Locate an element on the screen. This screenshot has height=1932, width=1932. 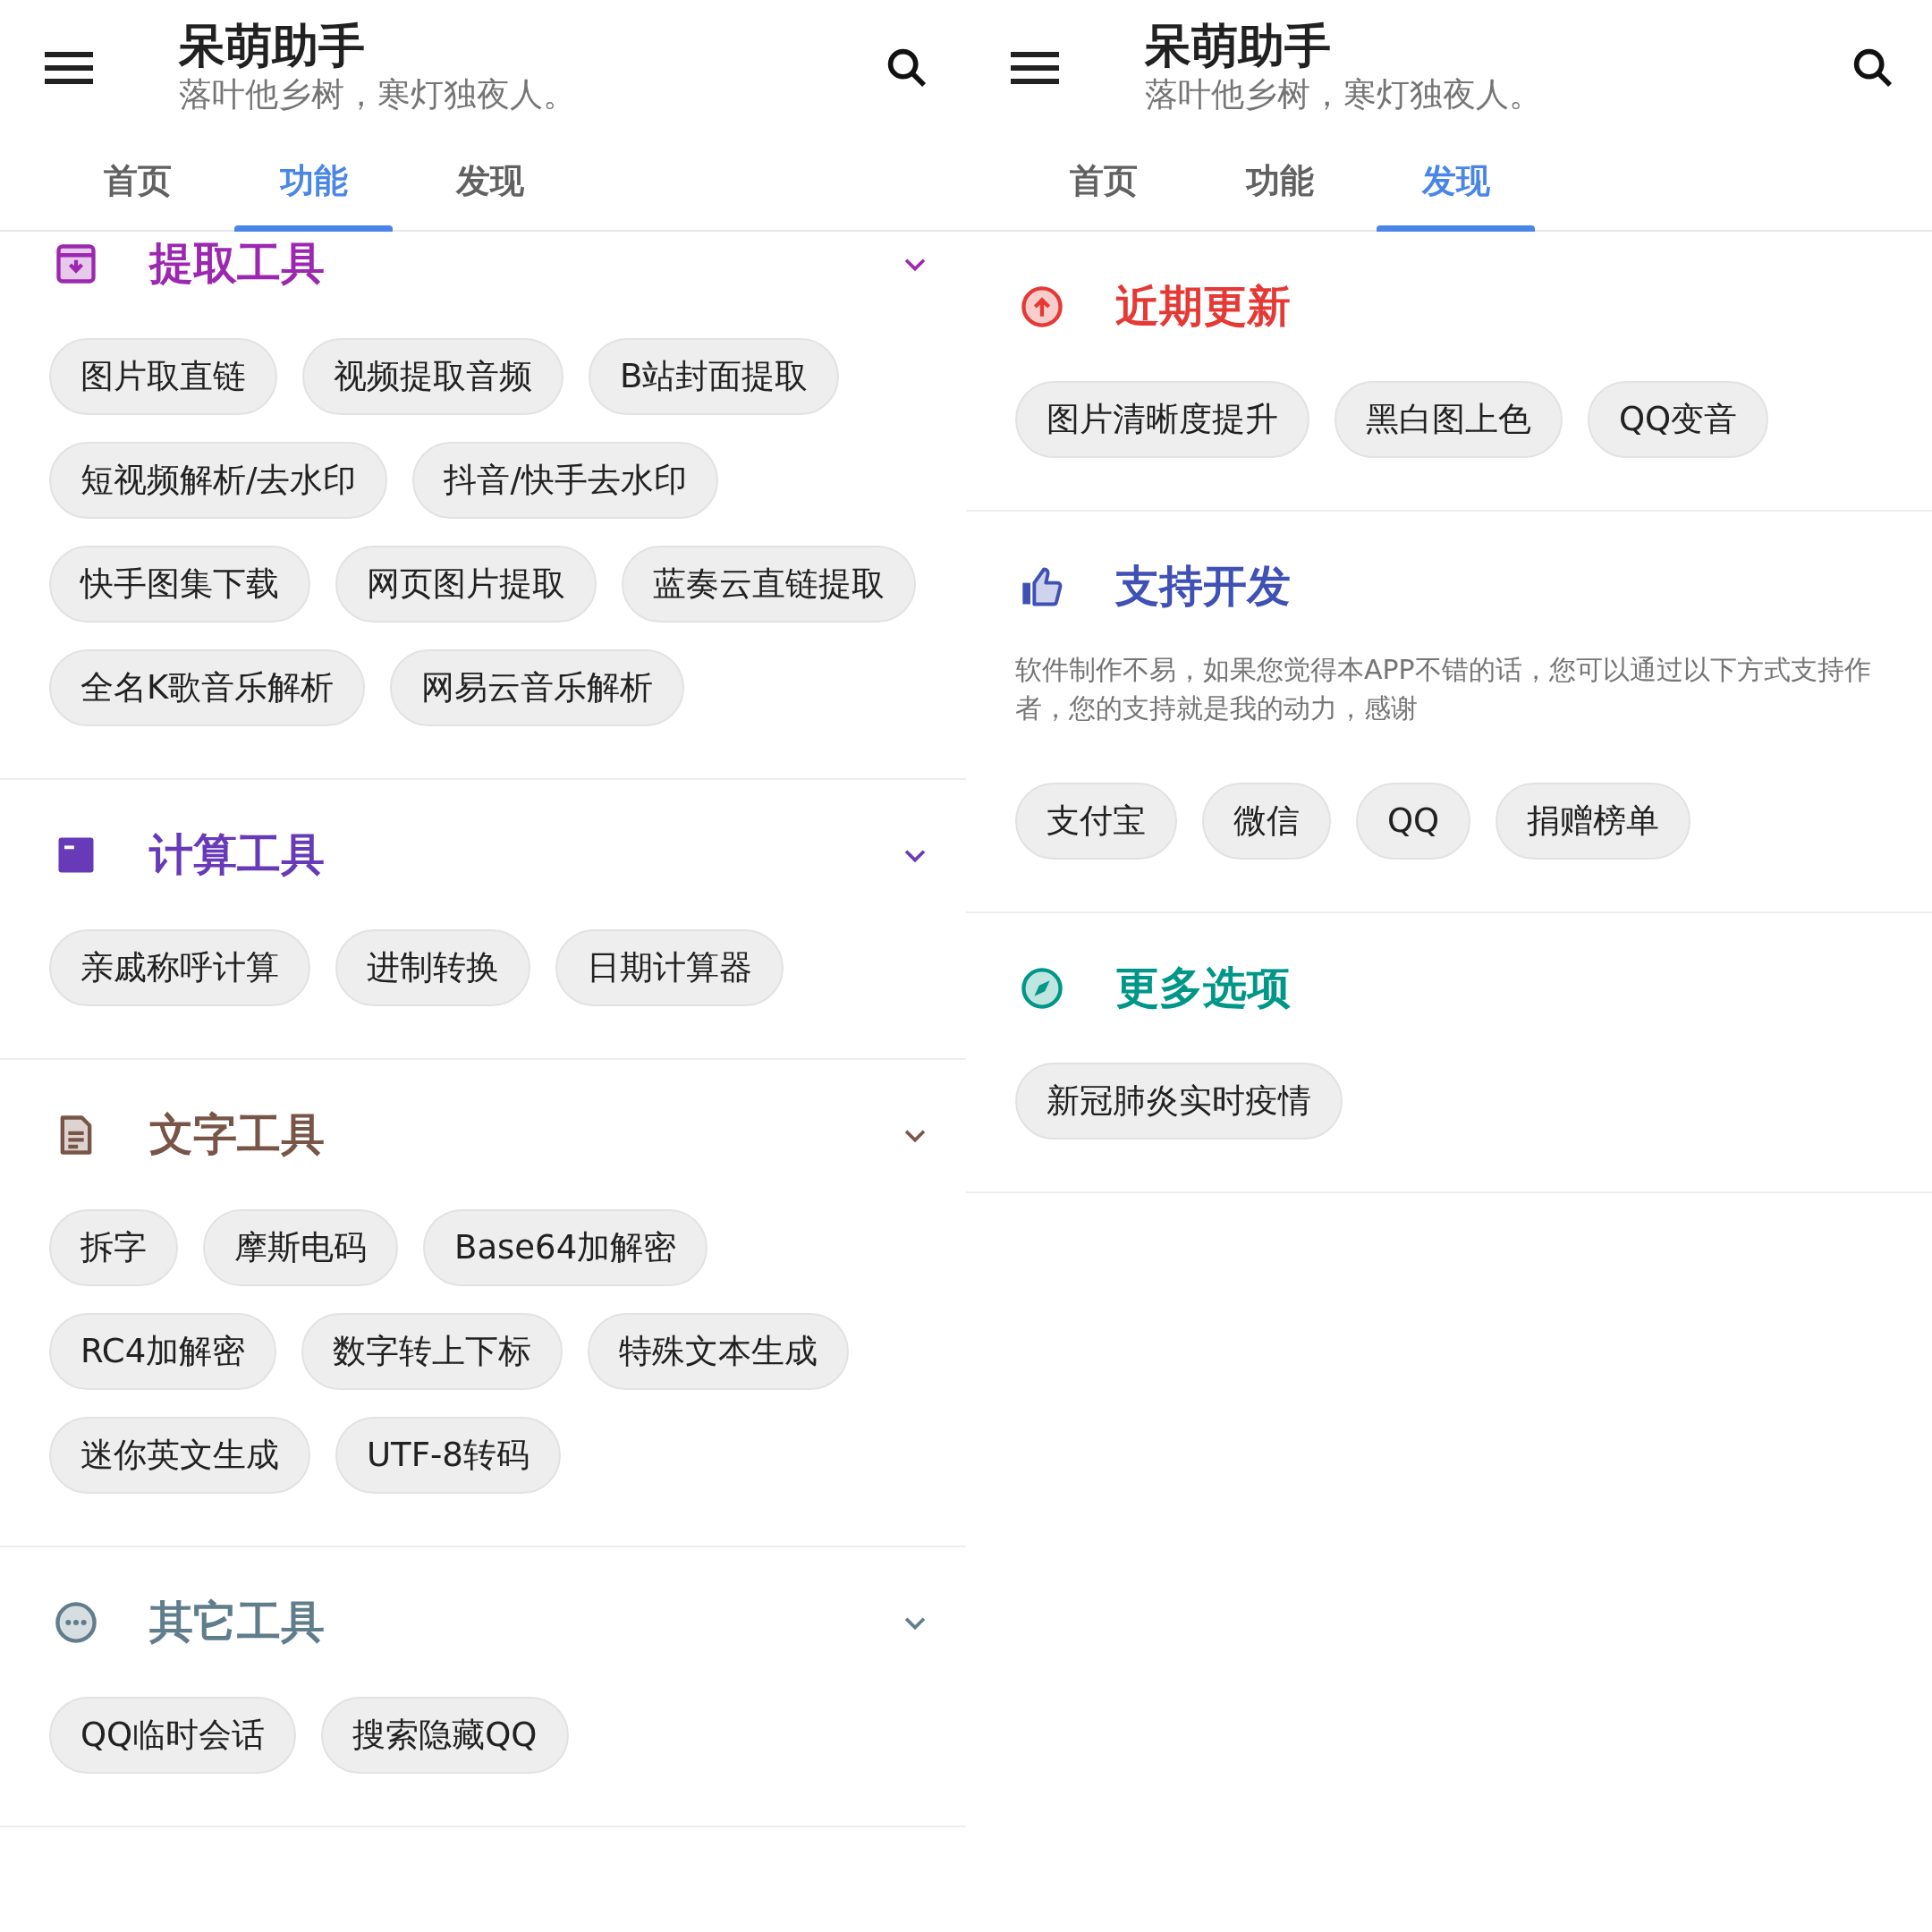
section-title: 计算工具 is located at coordinates (237, 855).